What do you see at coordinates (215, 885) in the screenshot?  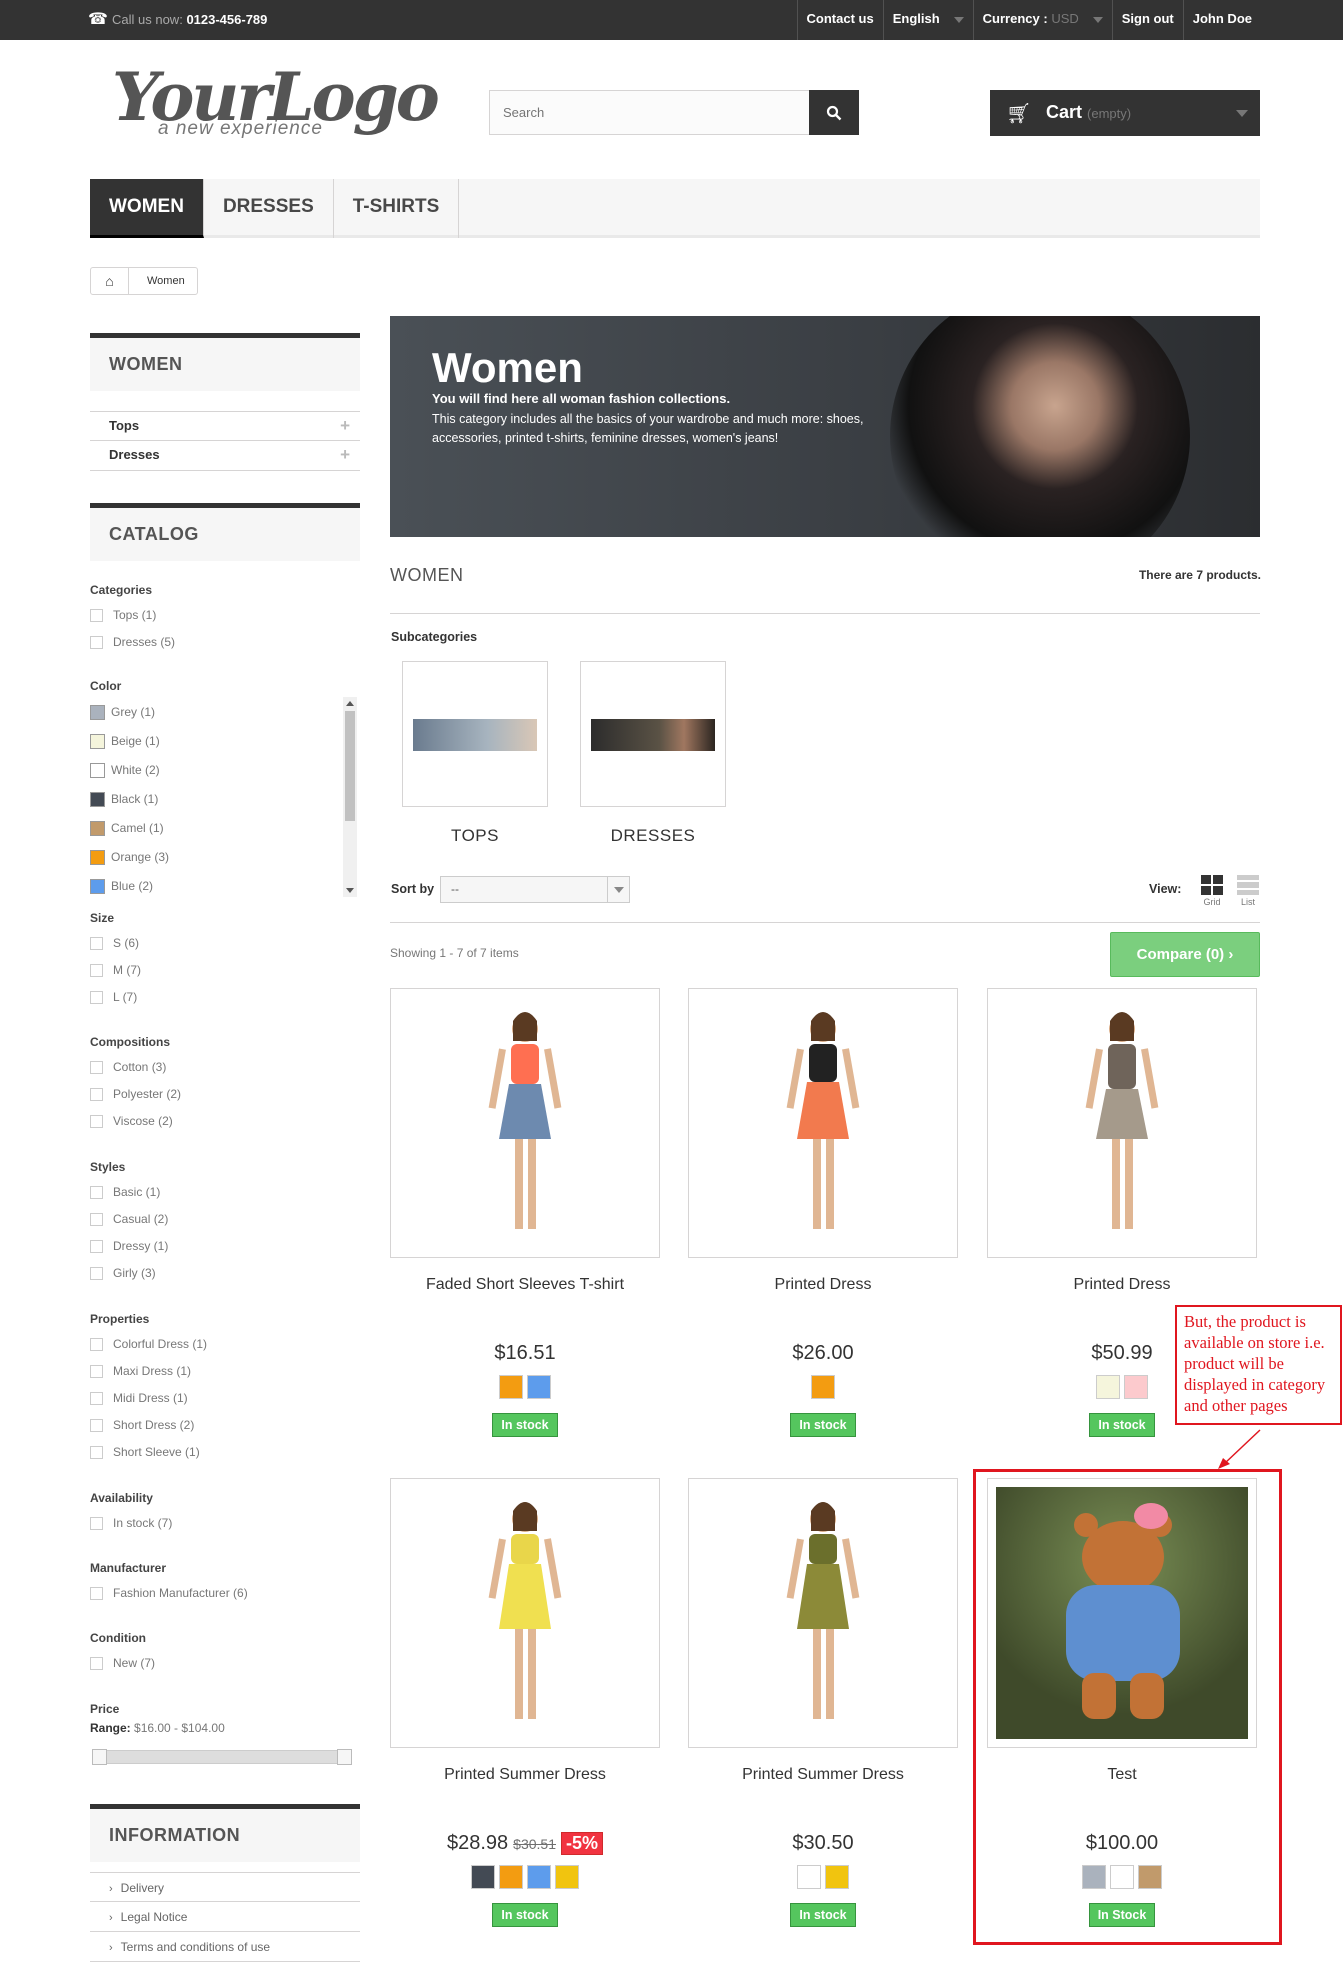 I see `filter-option: Blue (2)` at bounding box center [215, 885].